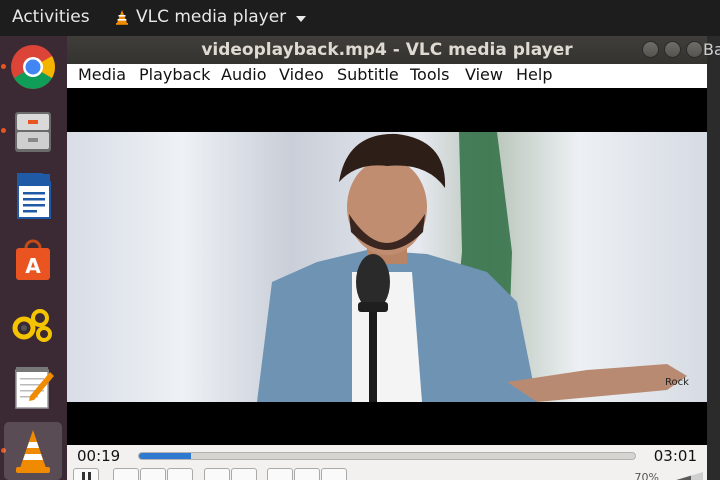  I want to click on notepad-pencil-icon, so click(34, 388).